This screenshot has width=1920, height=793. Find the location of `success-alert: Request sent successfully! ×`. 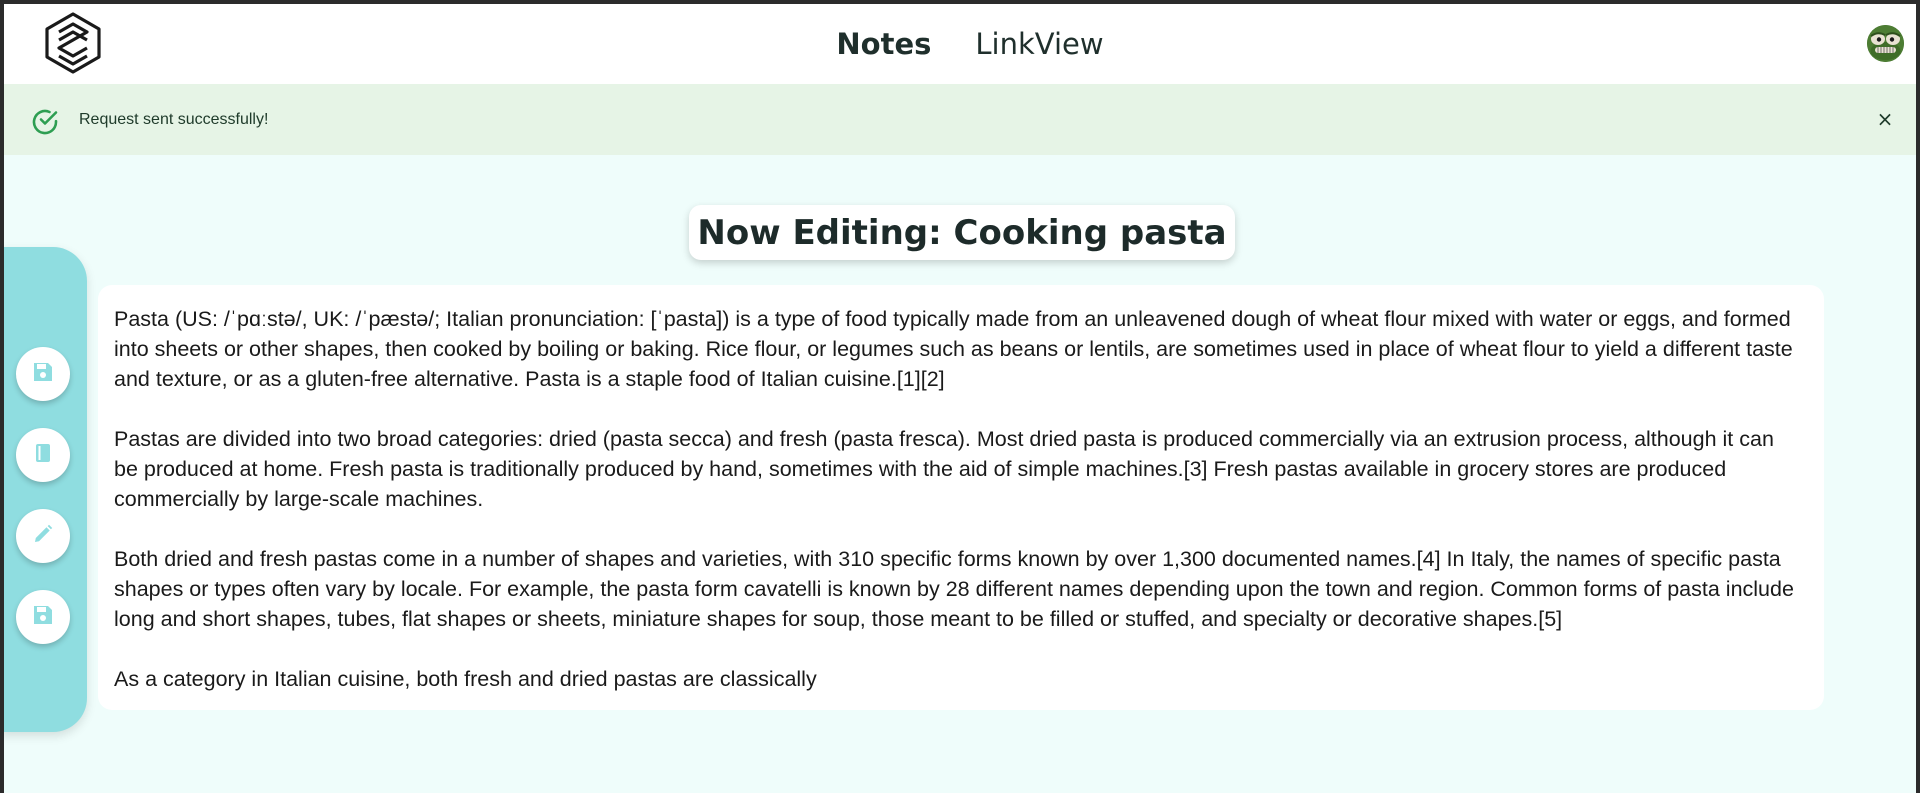

success-alert: Request sent successfully! × is located at coordinates (960, 119).